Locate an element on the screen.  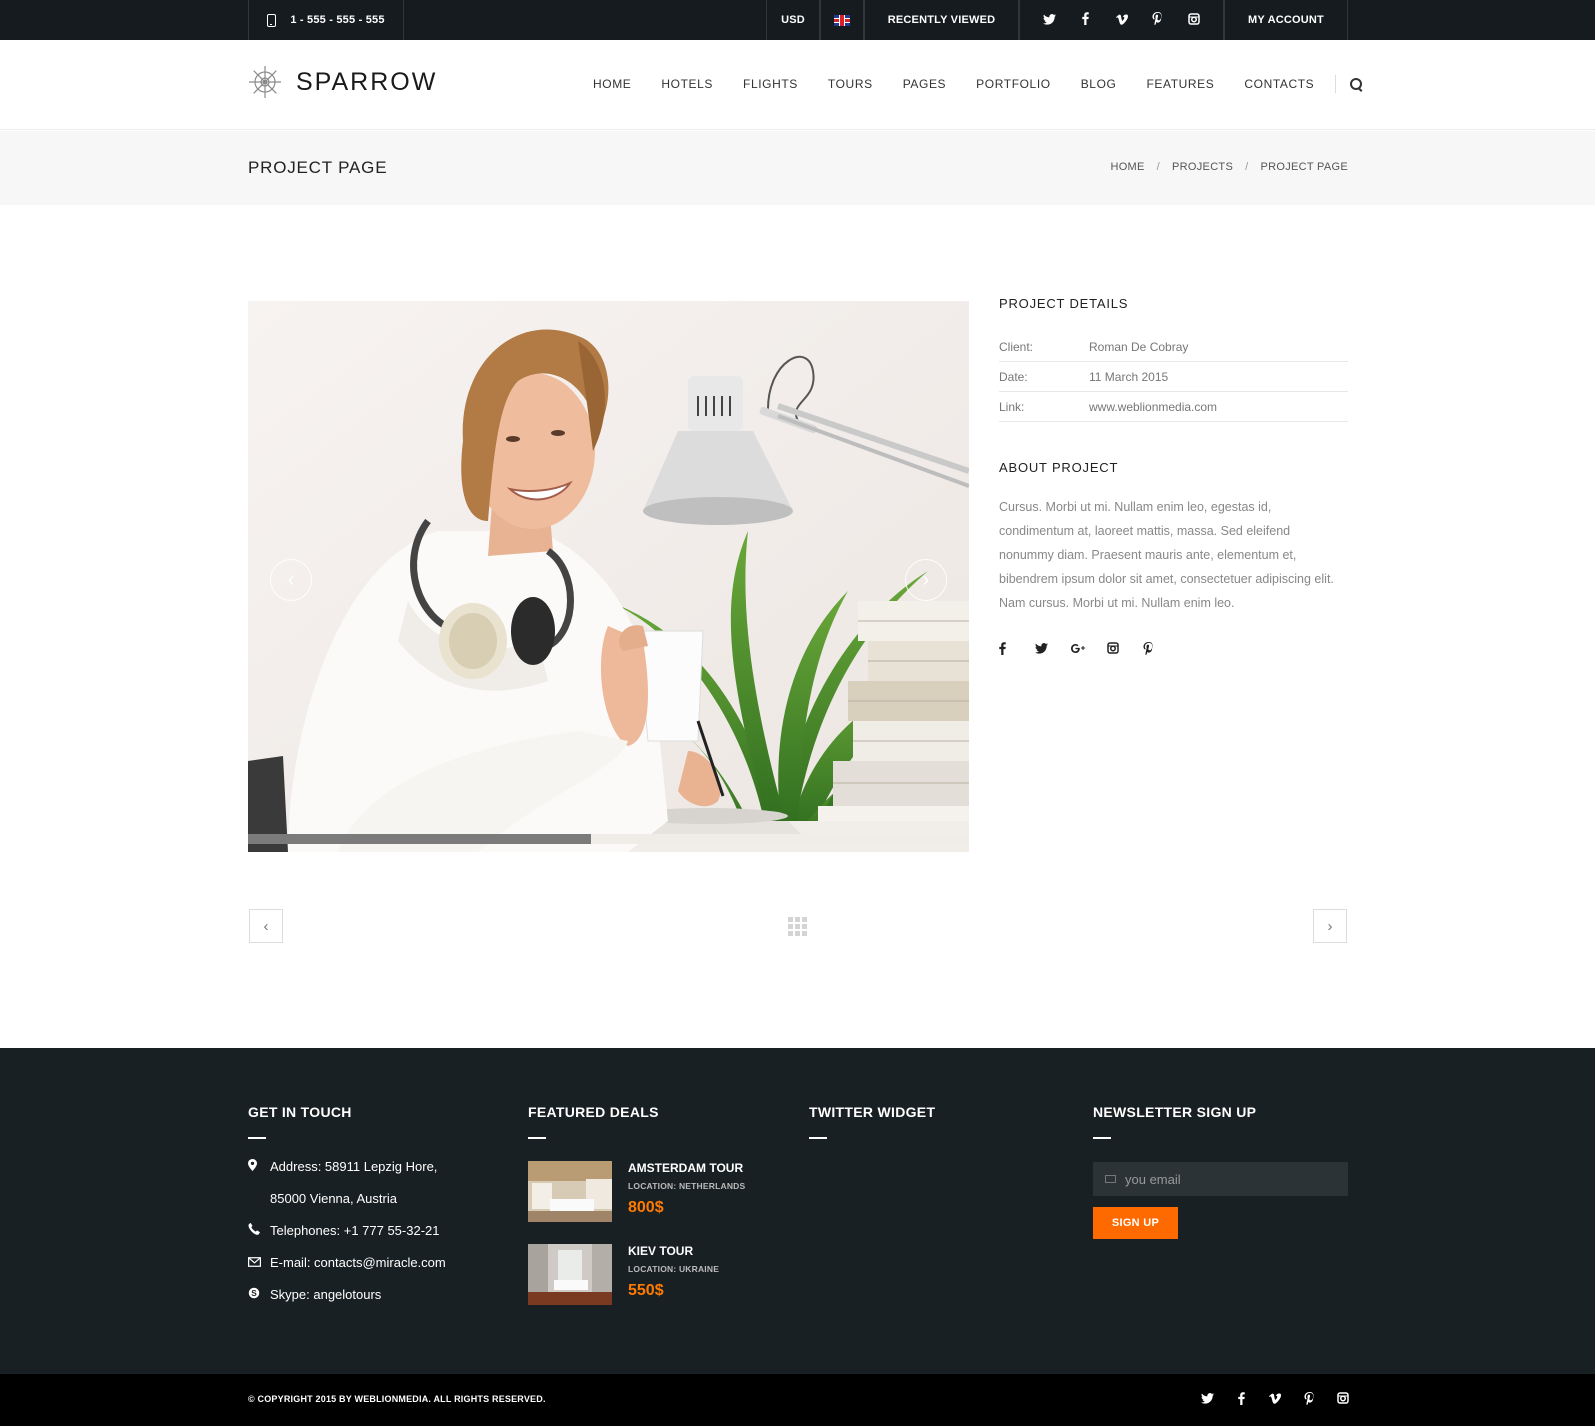
slider-prev-button: ‹ is located at coordinates (291, 580).